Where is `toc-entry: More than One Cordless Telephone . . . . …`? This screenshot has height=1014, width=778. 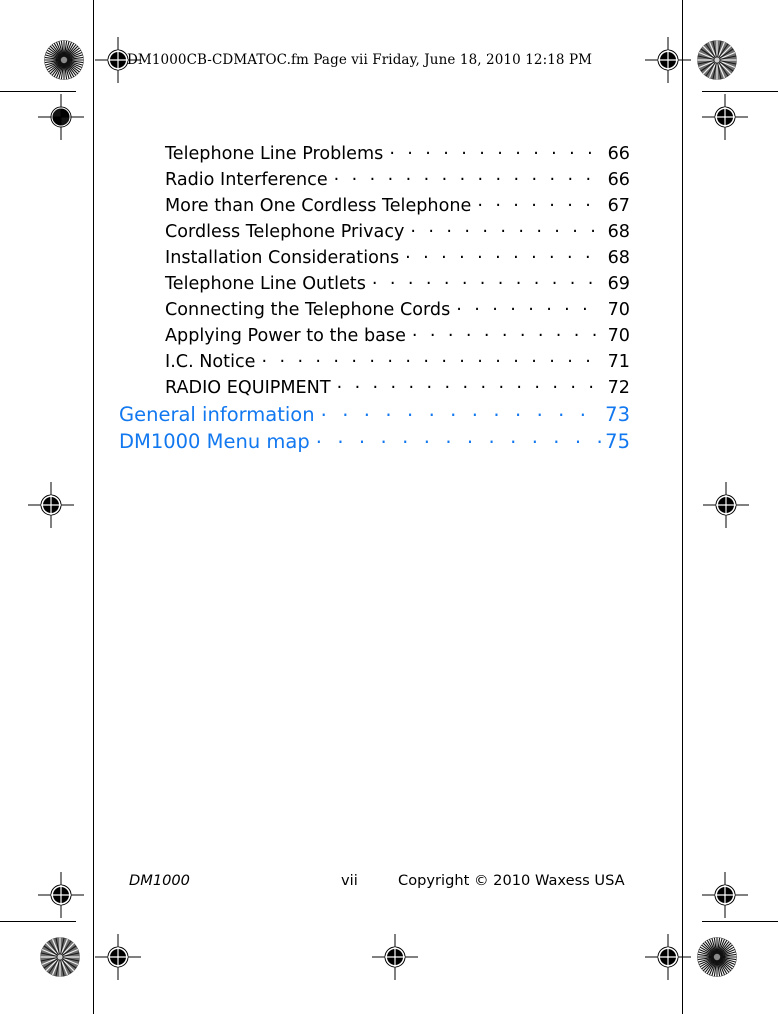
toc-entry: More than One Cordless Telephone . . . . … is located at coordinates (389, 206).